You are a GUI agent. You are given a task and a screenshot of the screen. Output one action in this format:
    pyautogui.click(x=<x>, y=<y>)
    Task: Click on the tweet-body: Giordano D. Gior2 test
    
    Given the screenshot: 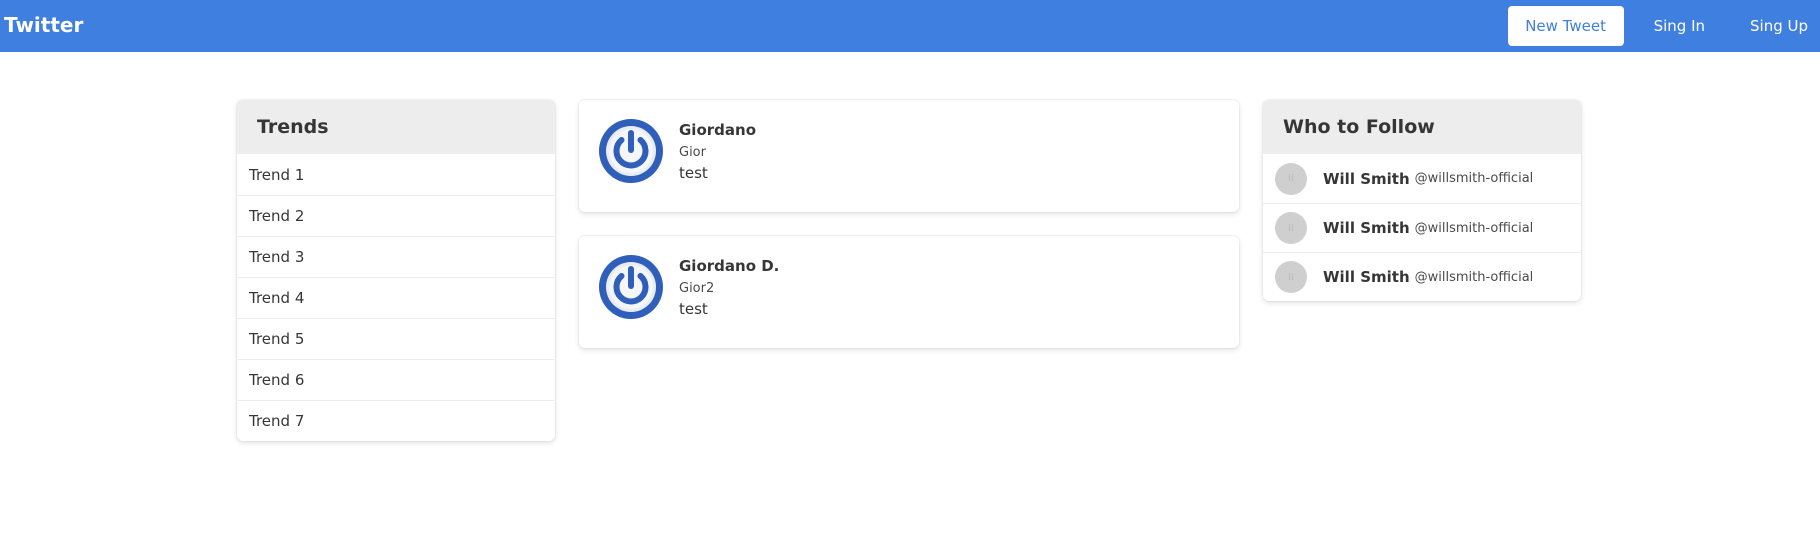 What is the action you would take?
    pyautogui.click(x=729, y=287)
    